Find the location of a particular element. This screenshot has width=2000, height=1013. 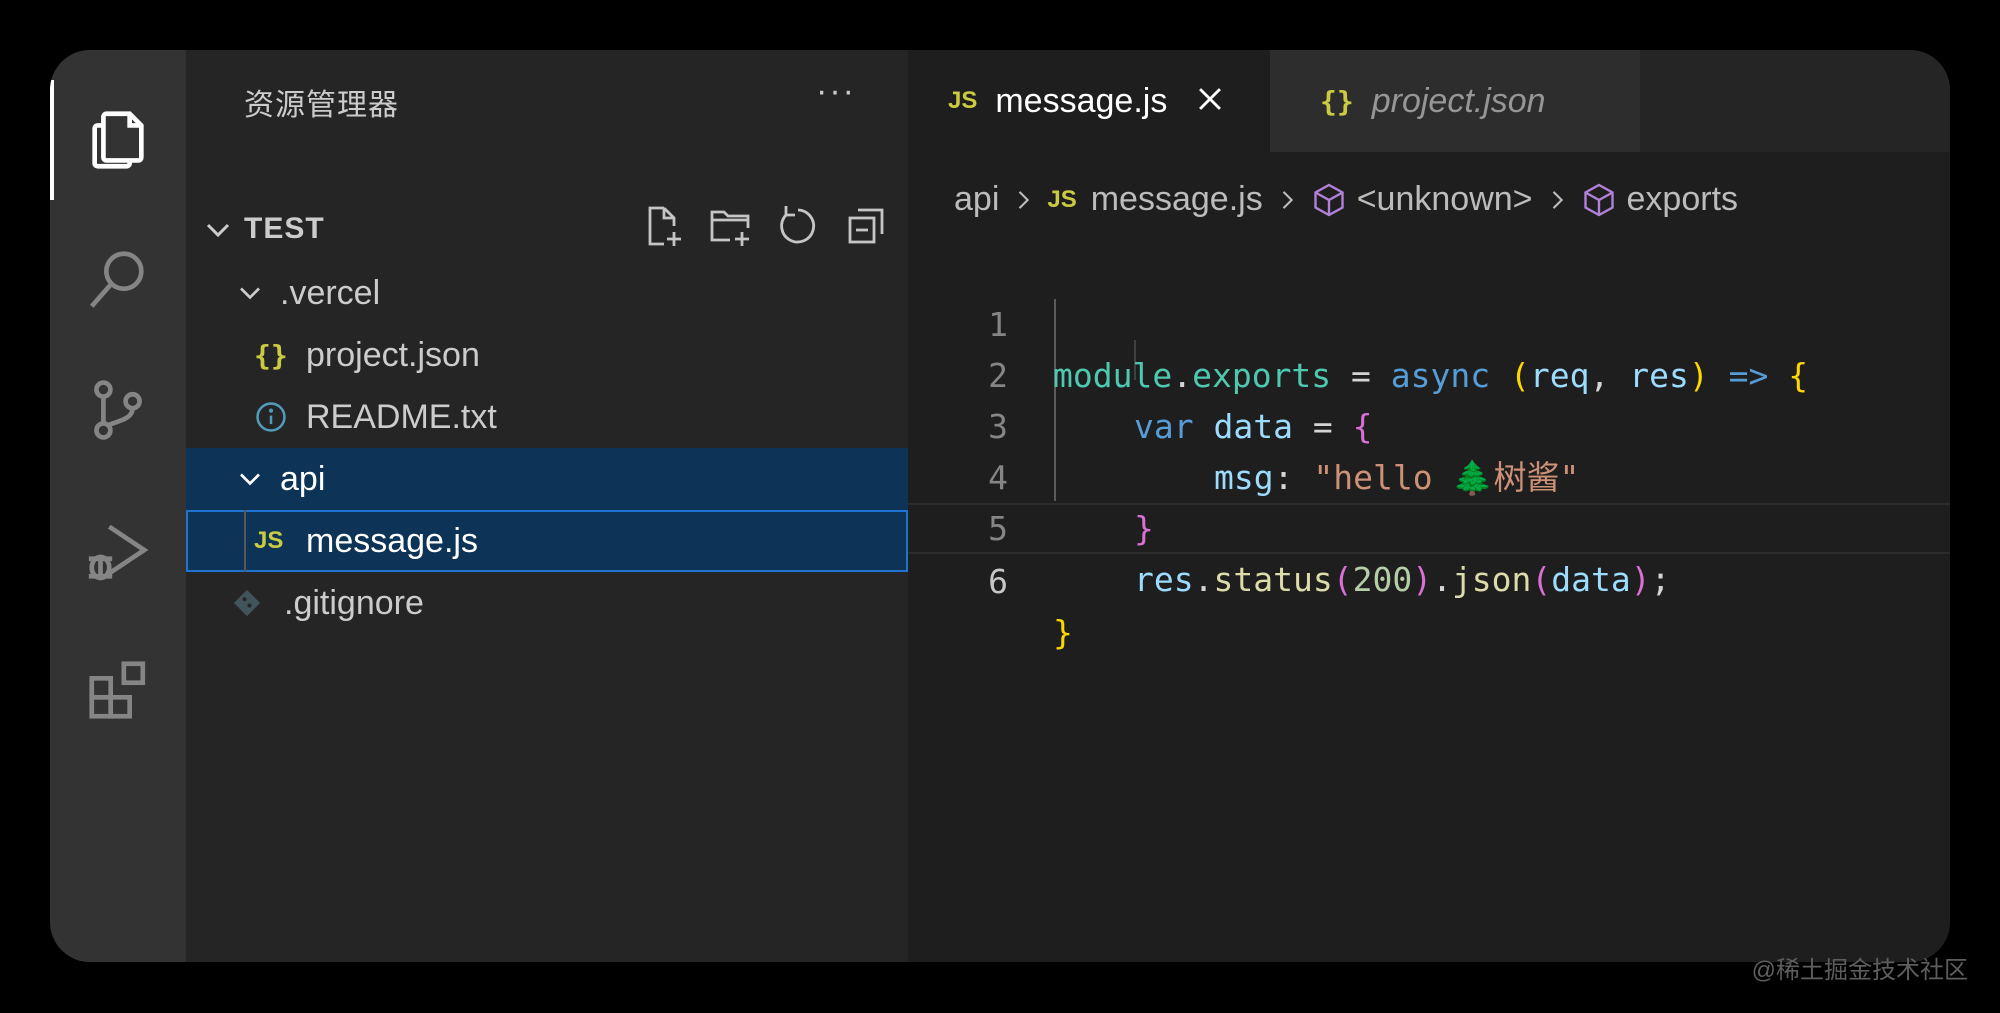

code-line-6: 6 } is located at coordinates (1429, 577).